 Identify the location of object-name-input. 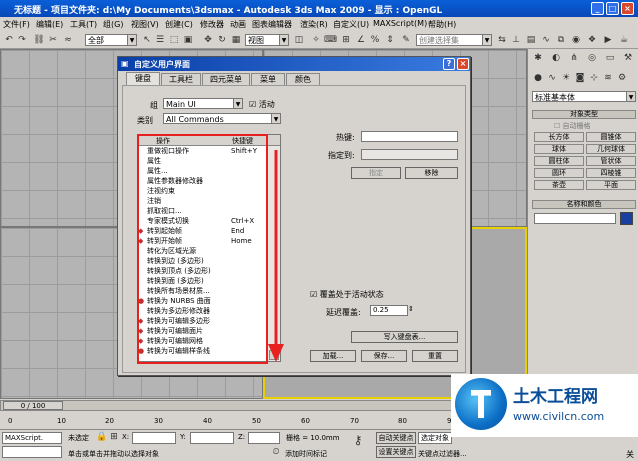
(575, 218).